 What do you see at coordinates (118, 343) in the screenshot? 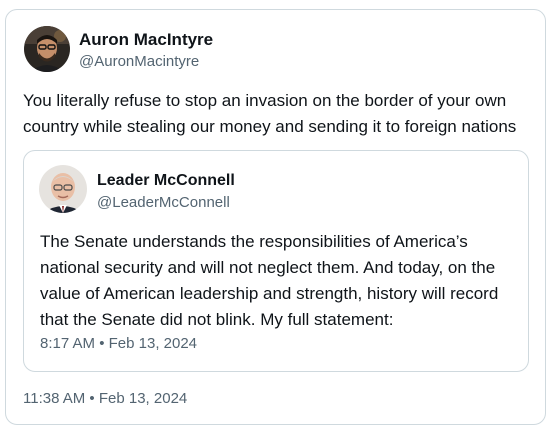
I see `quoted-tweet-timestamp: 8:17 AM • Feb 13, 2024` at bounding box center [118, 343].